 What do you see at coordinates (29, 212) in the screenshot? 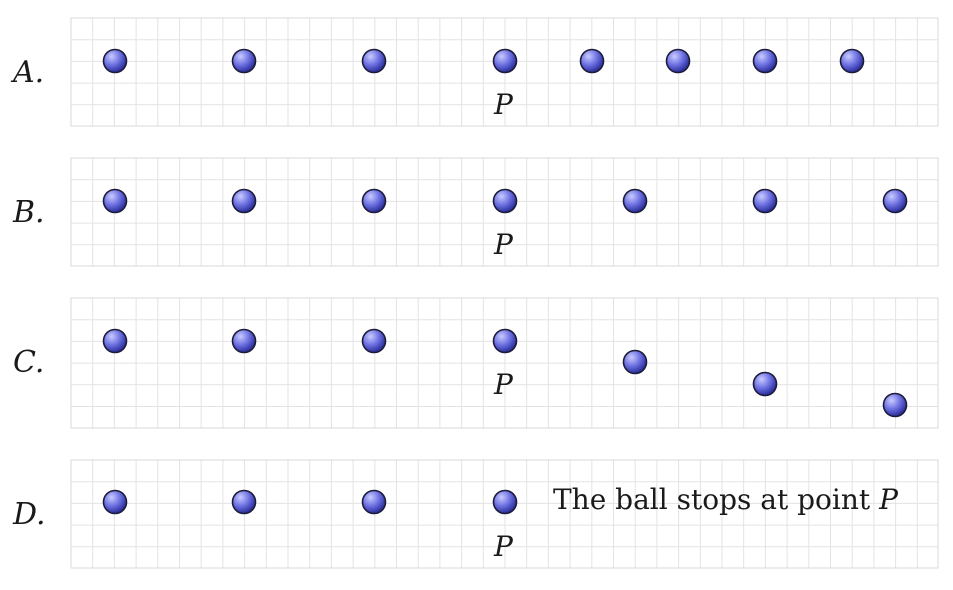
I see `option-b-label: B.` at bounding box center [29, 212].